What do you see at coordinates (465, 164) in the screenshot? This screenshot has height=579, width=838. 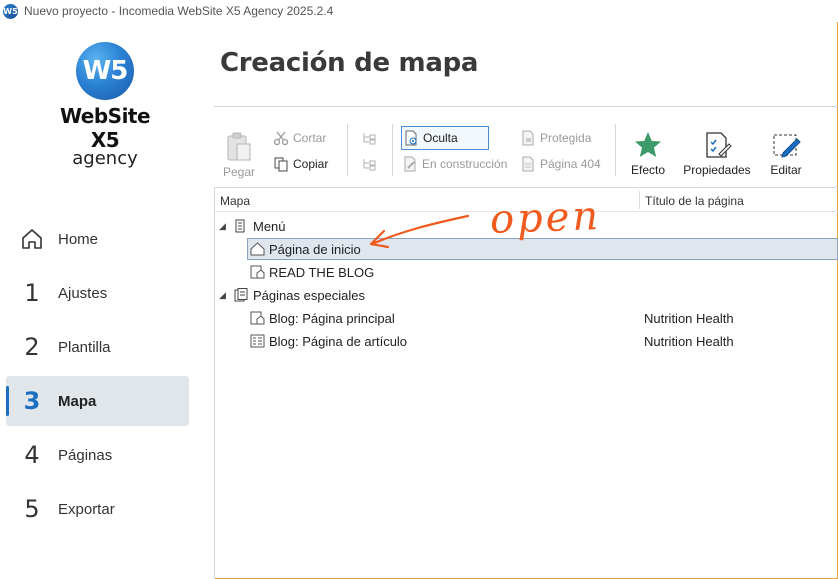 I see `under-construction-label: En construcción` at bounding box center [465, 164].